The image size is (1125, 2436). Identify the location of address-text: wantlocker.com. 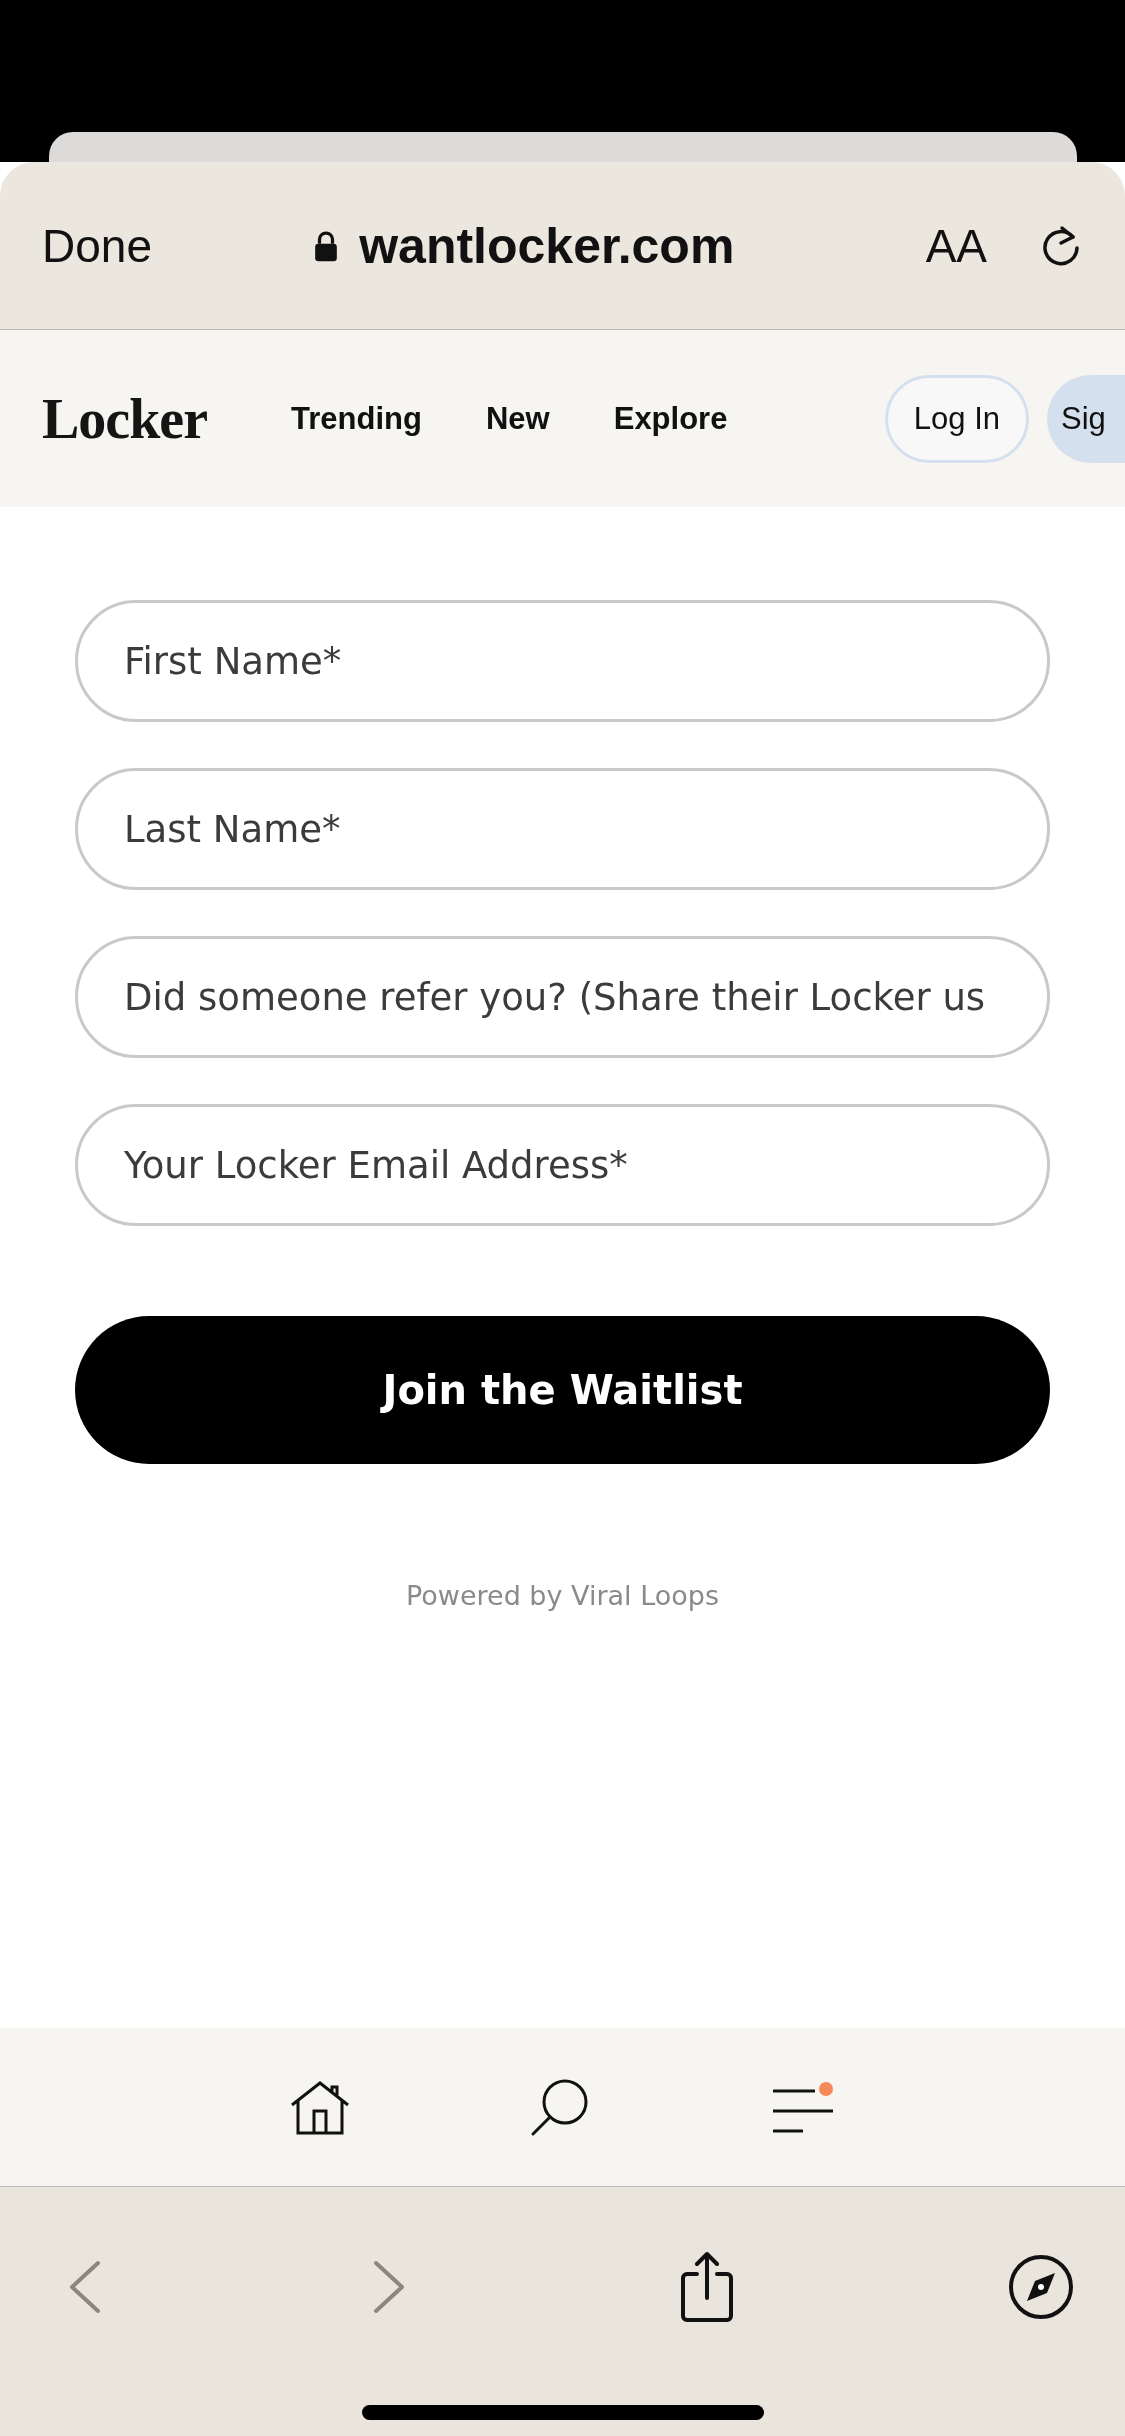
(547, 245).